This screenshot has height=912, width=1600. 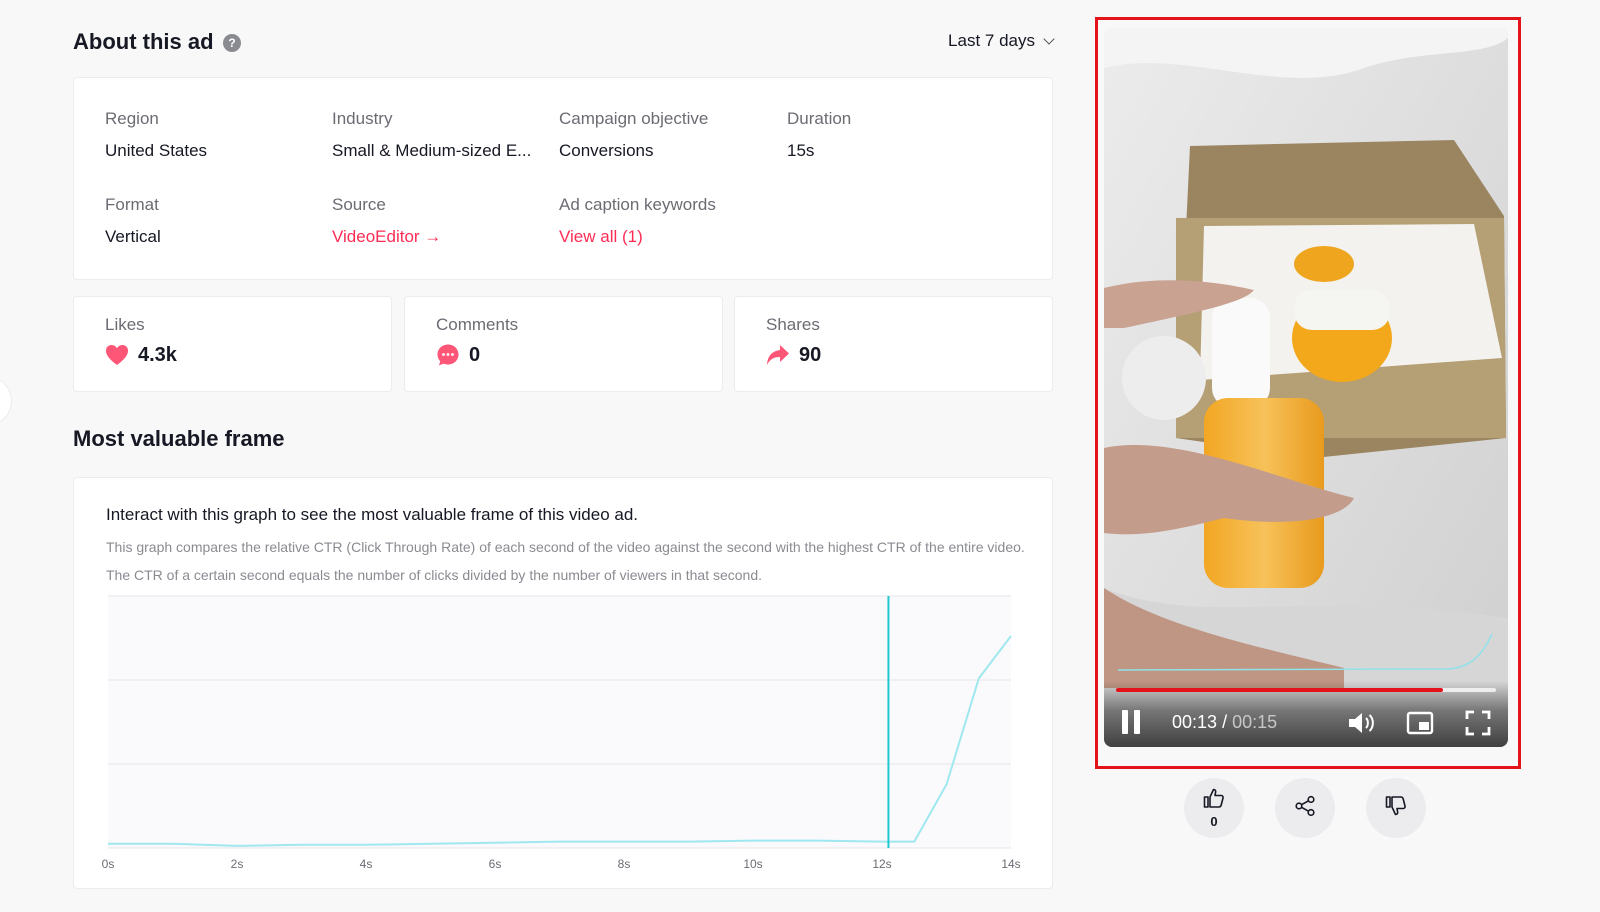 I want to click on comments-stat: 0, so click(x=458, y=355).